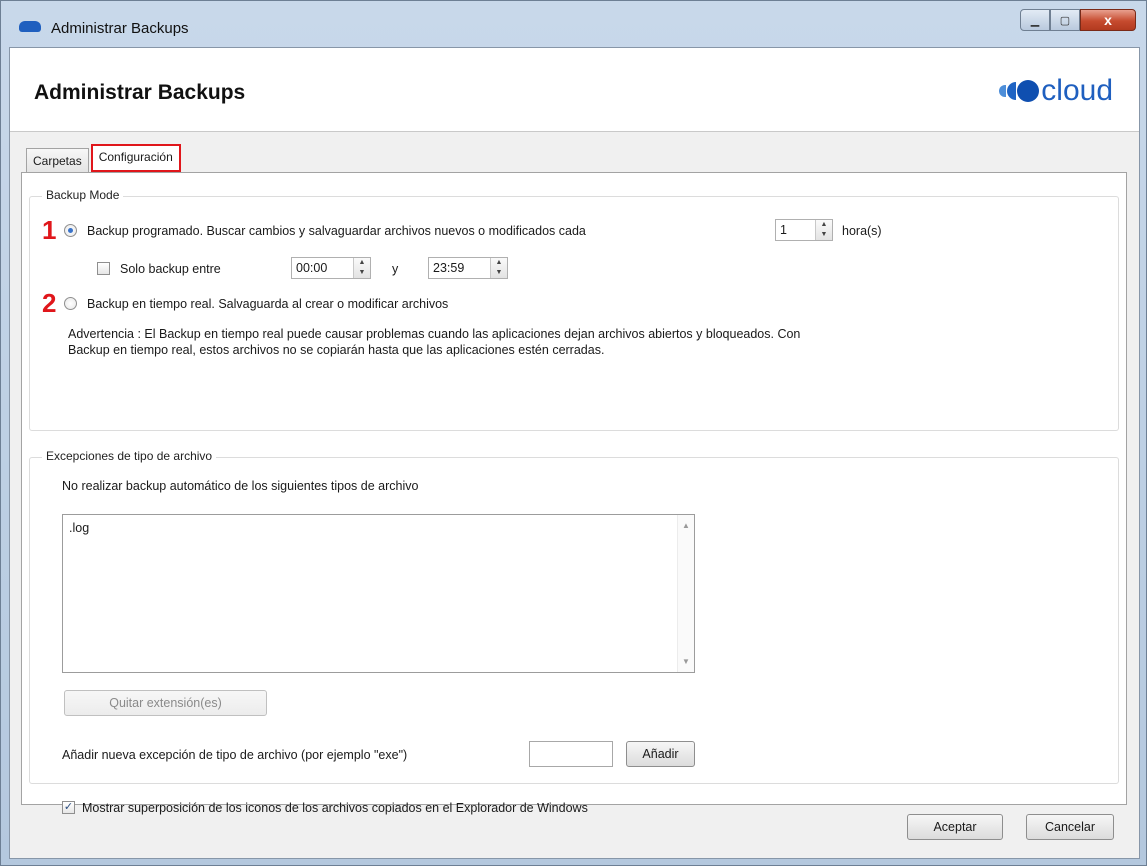 This screenshot has height=866, width=1147. I want to click on add-button: Añadir, so click(660, 754).